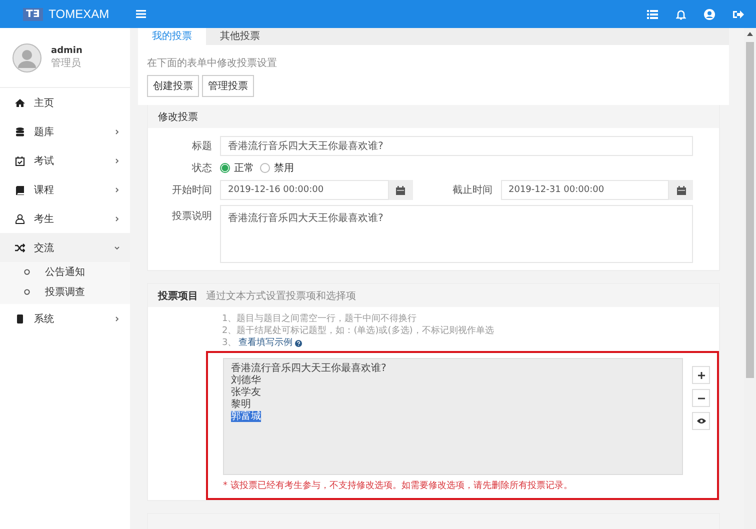 The image size is (756, 529). I want to click on tab: 其他投票, so click(240, 36).